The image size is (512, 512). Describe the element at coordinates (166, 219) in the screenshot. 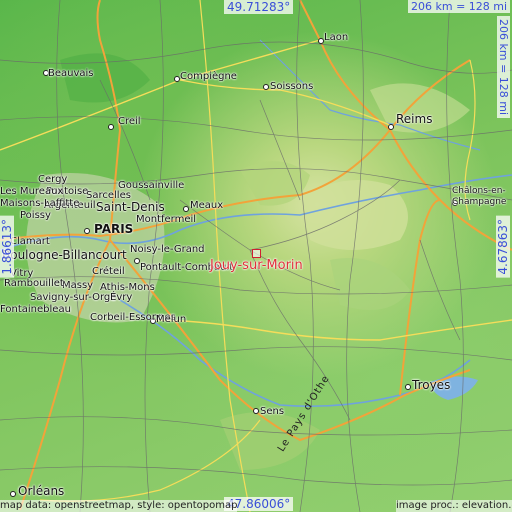

I see `place-label-montfermeil: Montfermeil` at that location.